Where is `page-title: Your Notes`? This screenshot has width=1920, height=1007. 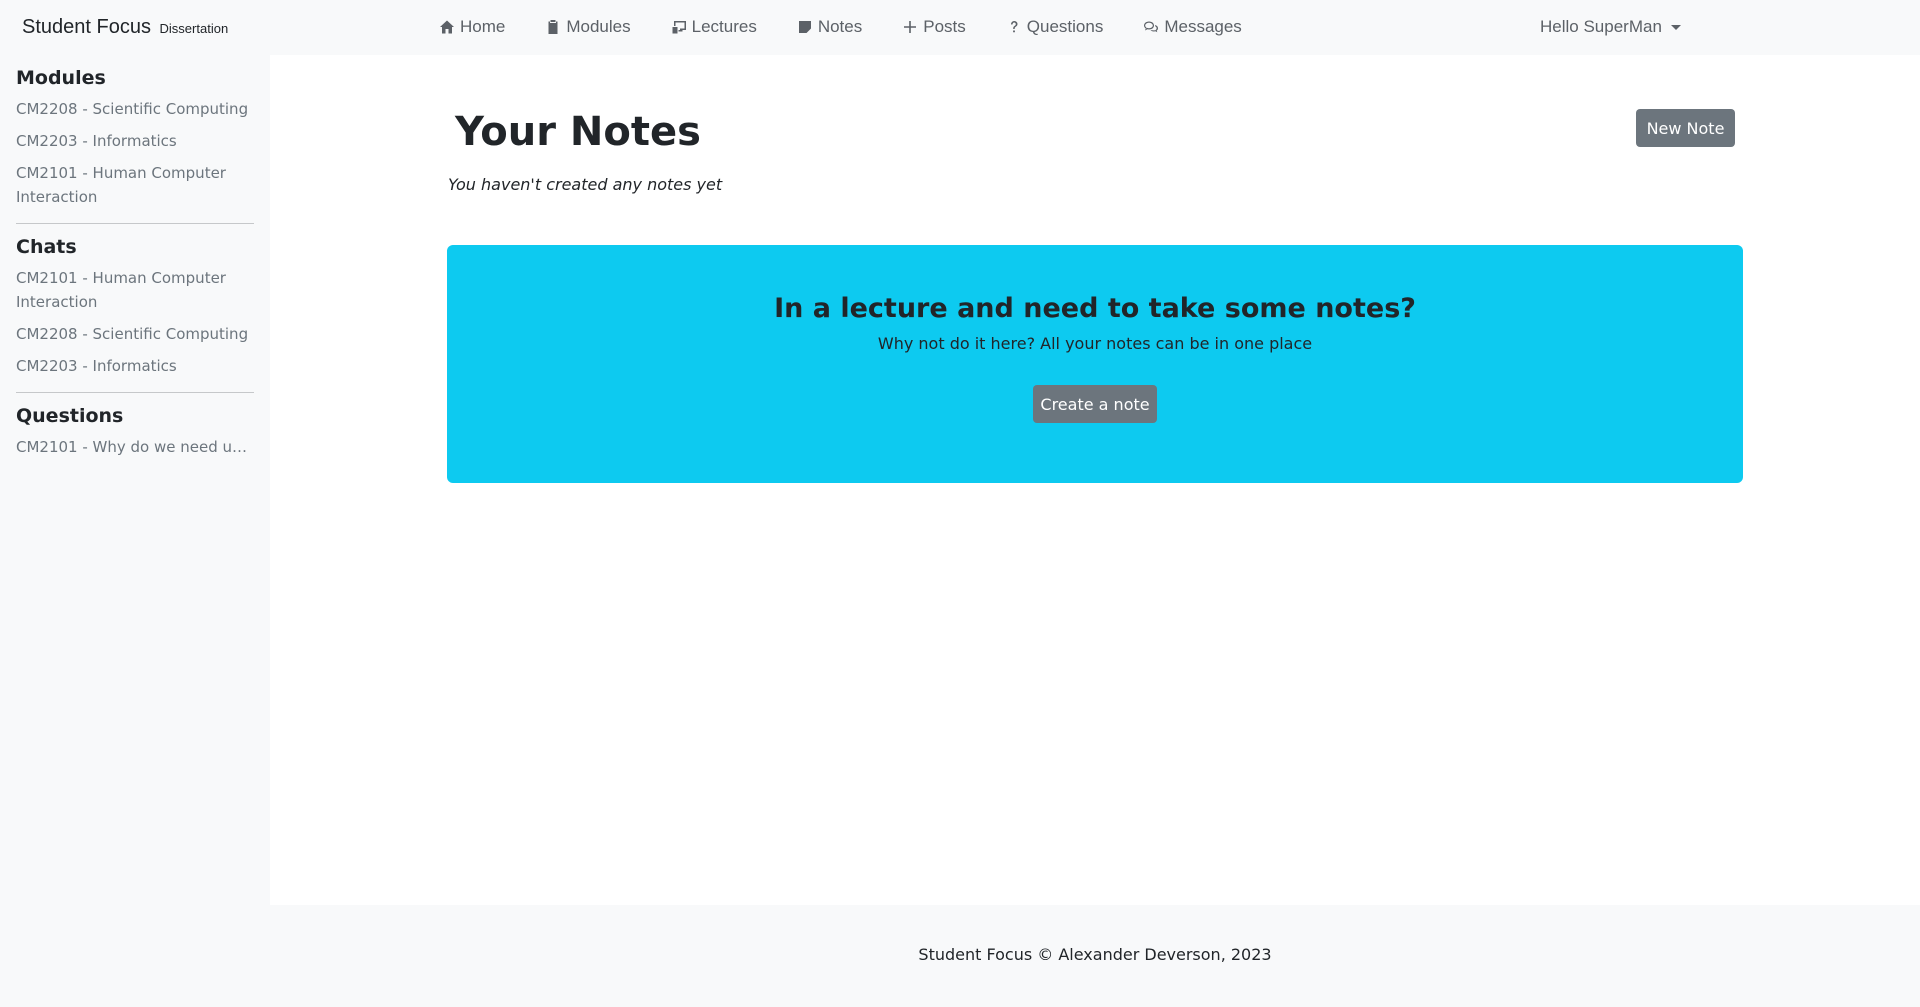
page-title: Your Notes is located at coordinates (578, 132).